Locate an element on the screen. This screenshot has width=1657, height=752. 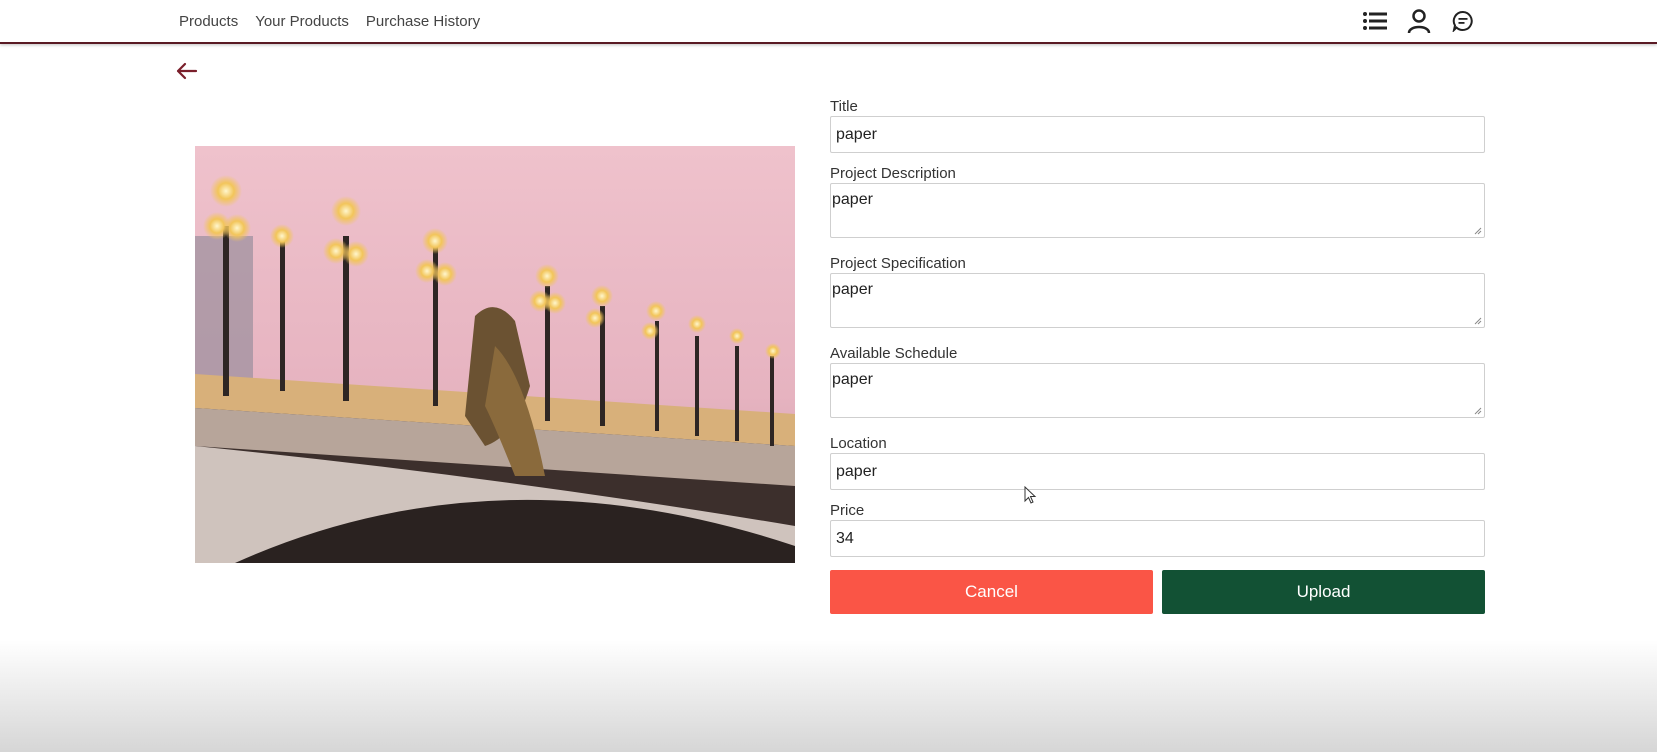
specification-value: paper is located at coordinates (852, 289).